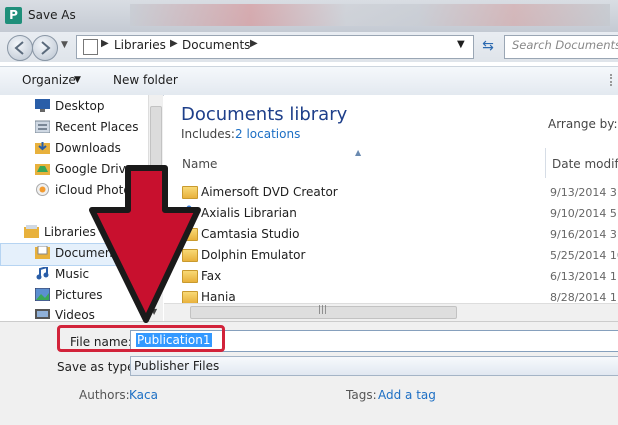 Image resolution: width=618 pixels, height=425 pixels. I want to click on scrollbar-grip-icon: |||, so click(323, 310).